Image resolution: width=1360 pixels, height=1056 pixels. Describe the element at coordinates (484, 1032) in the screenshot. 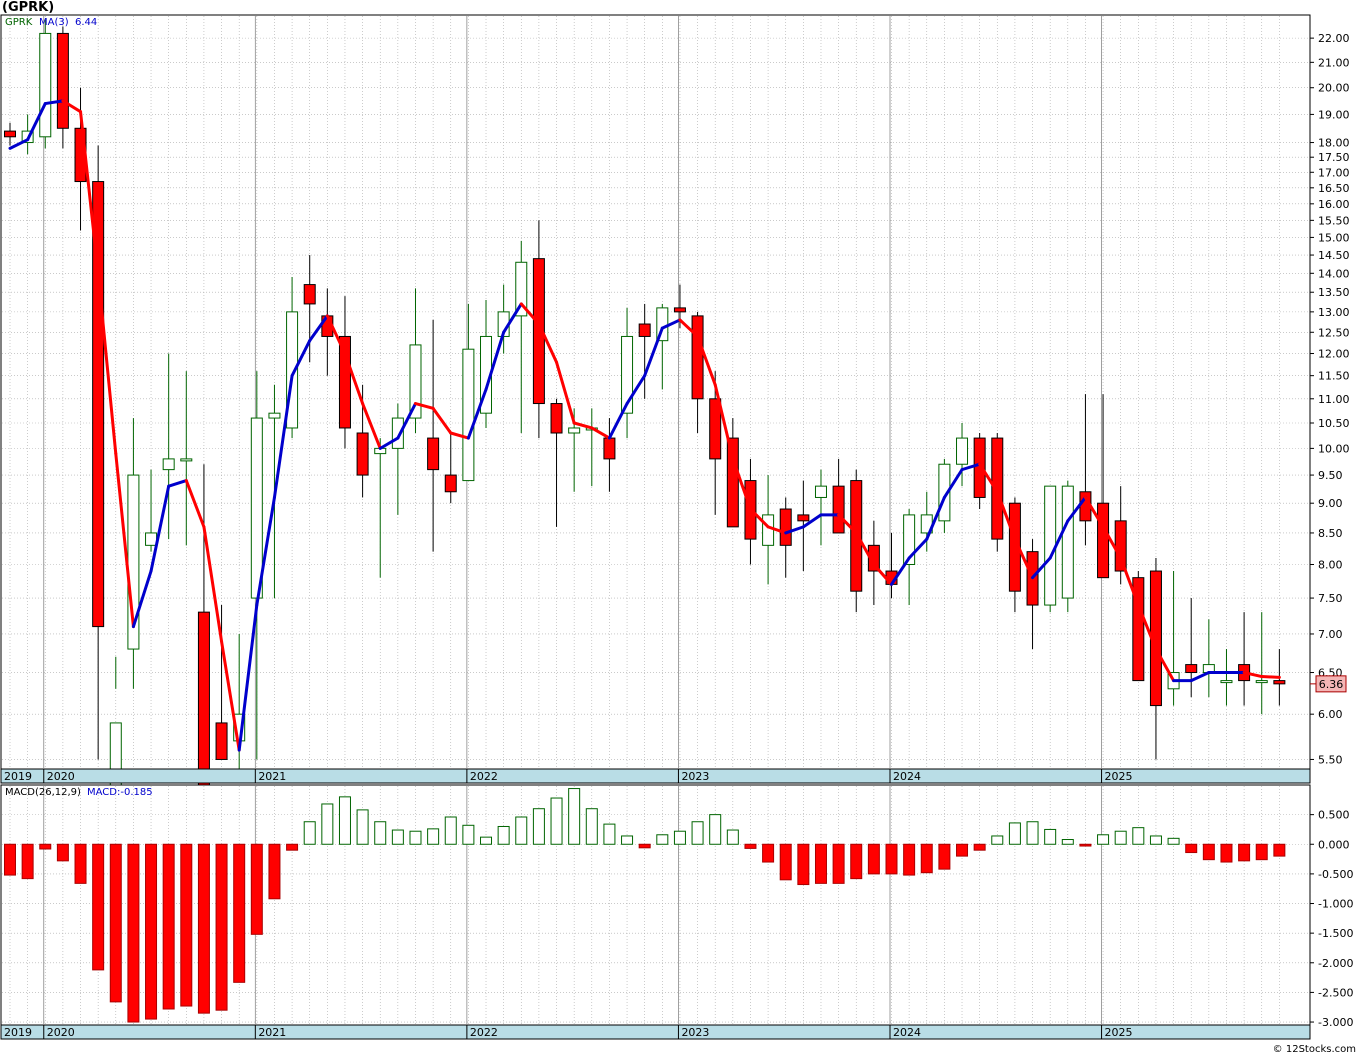

I see `macd-year-label: 2022` at that location.